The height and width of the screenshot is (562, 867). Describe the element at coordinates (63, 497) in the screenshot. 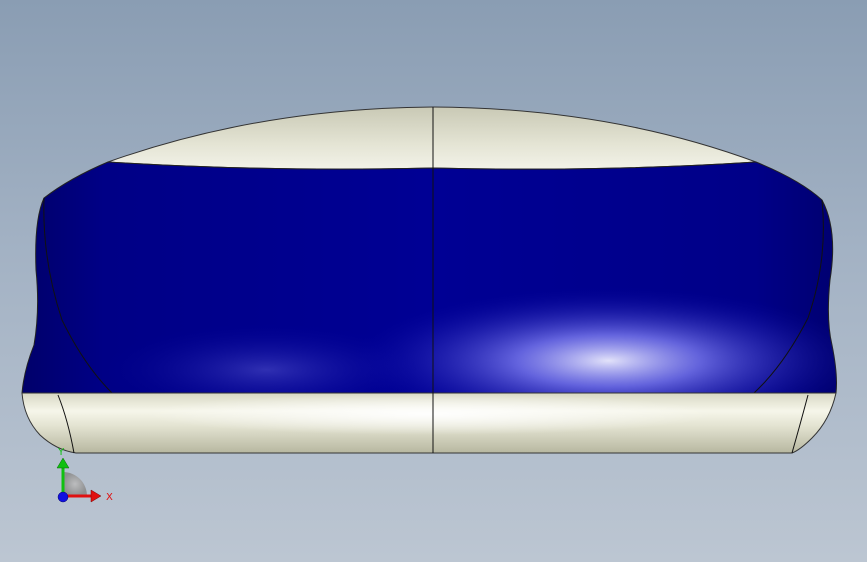

I see `z-axis-dot-icon` at that location.